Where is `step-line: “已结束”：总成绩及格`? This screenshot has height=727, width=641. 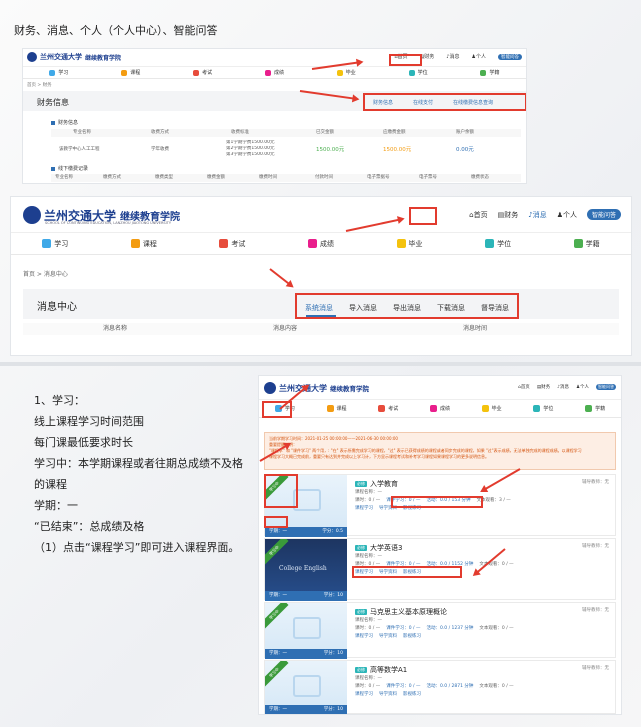
step-line: “已结束”：总成绩及格 is located at coordinates (89, 526).